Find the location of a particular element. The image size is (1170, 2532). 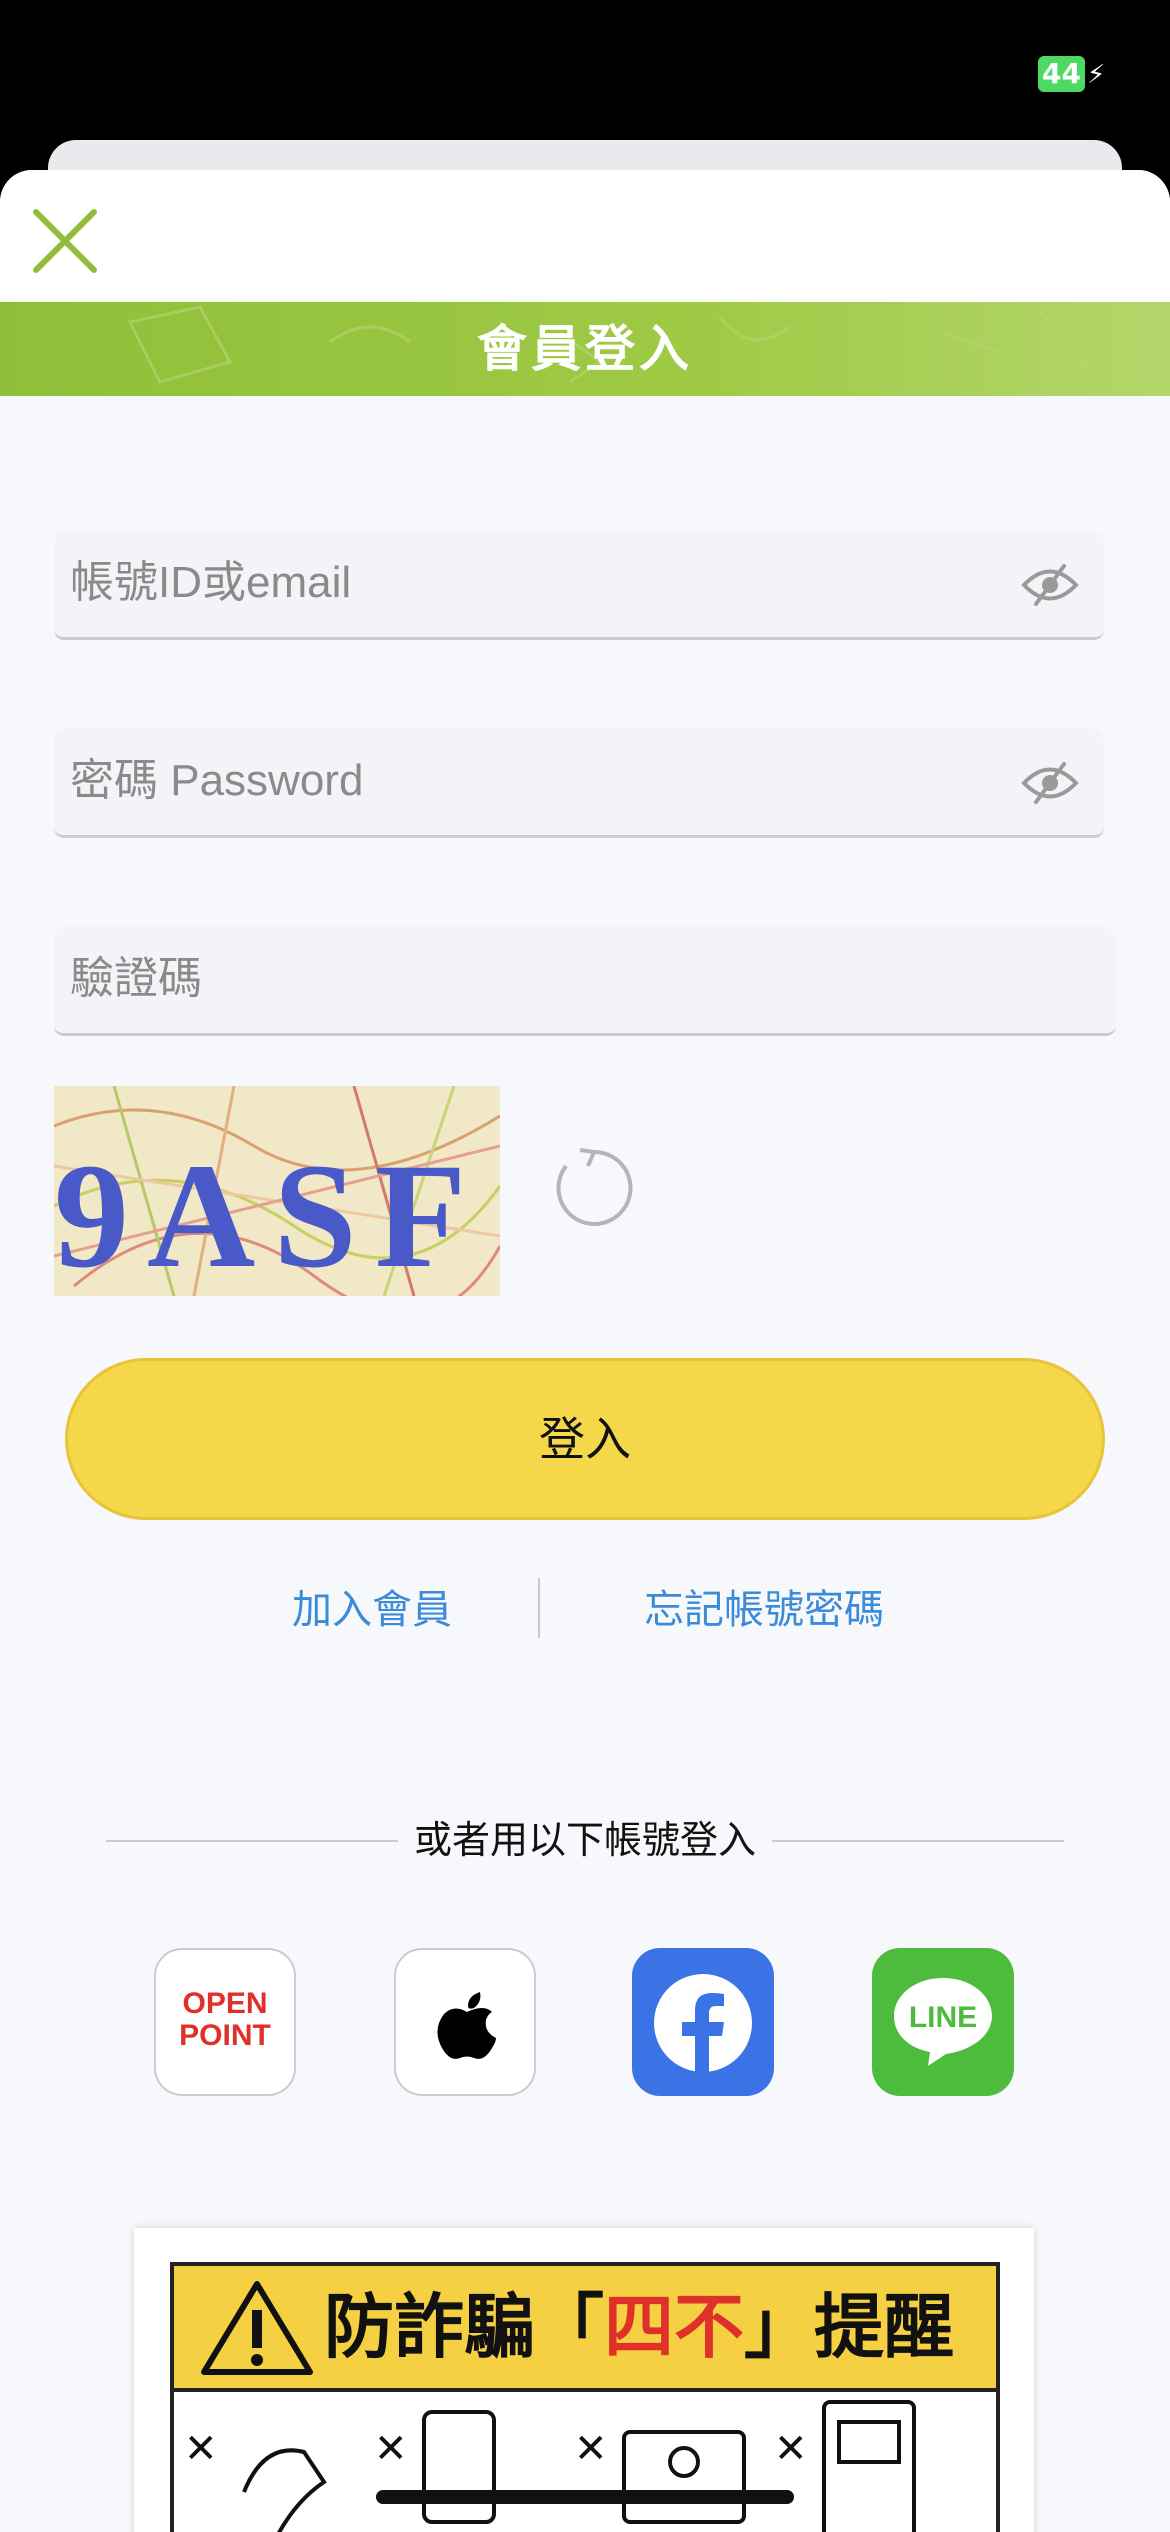

facebook-login-button is located at coordinates (703, 2022).